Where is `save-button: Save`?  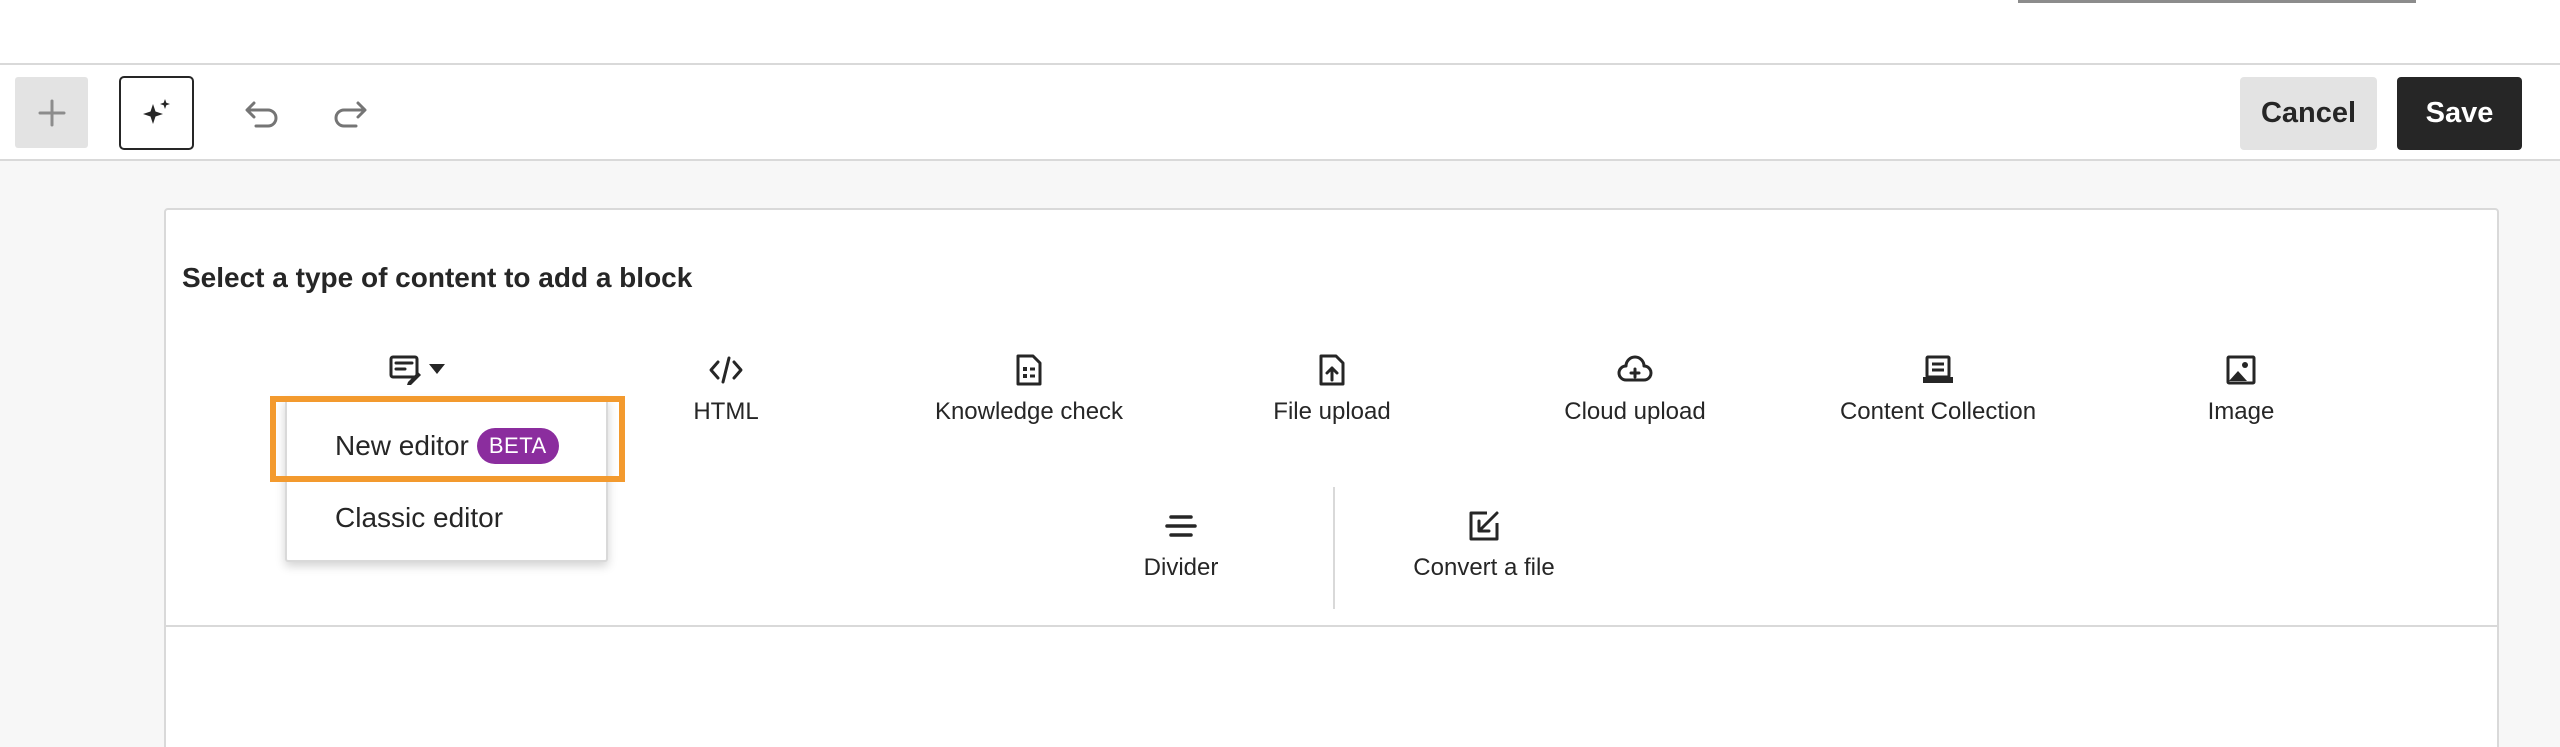 save-button: Save is located at coordinates (2459, 113).